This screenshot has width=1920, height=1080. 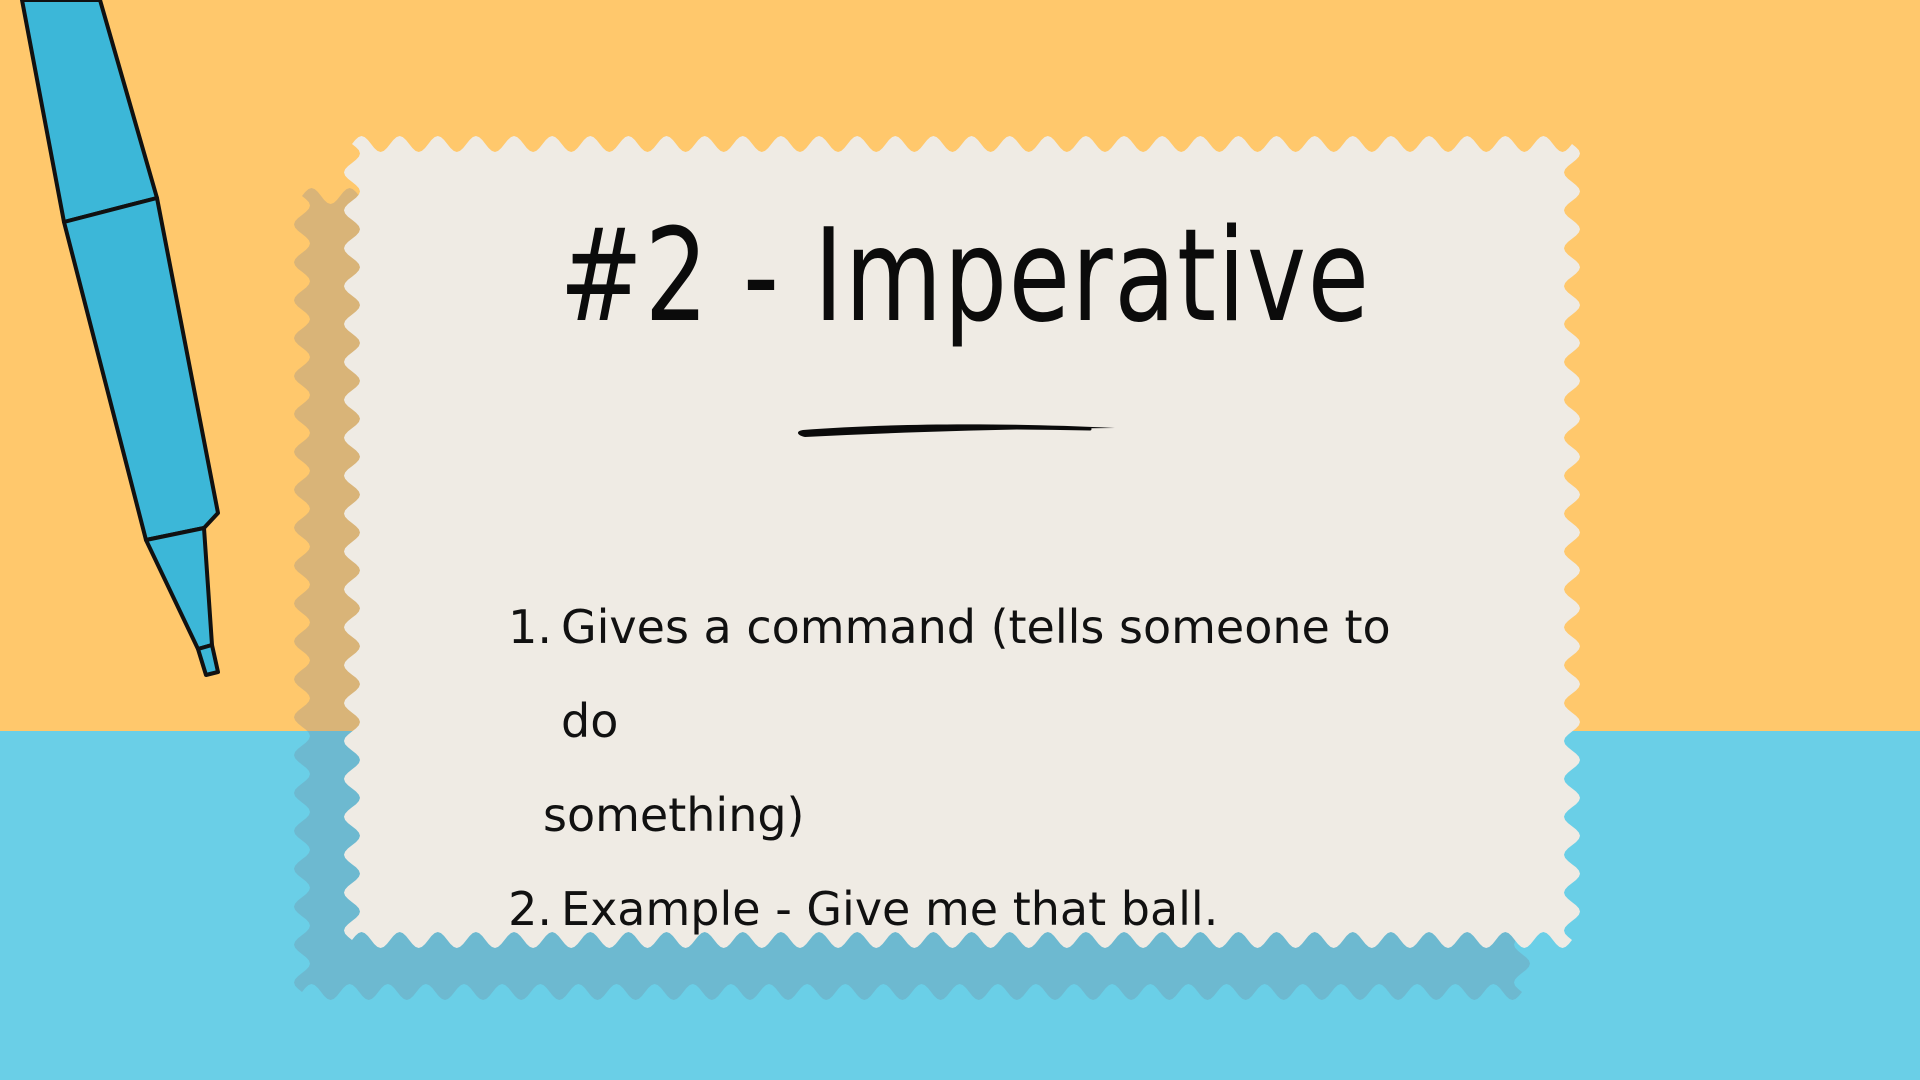 I want to click on brush-underline, so click(x=956, y=430).